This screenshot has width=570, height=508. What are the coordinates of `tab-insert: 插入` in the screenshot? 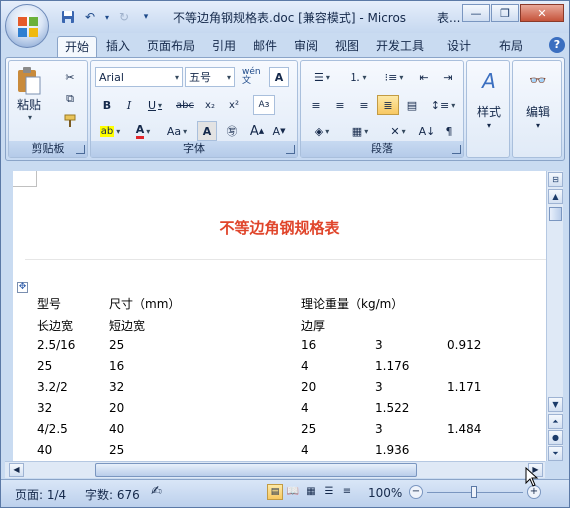 It's located at (118, 46).